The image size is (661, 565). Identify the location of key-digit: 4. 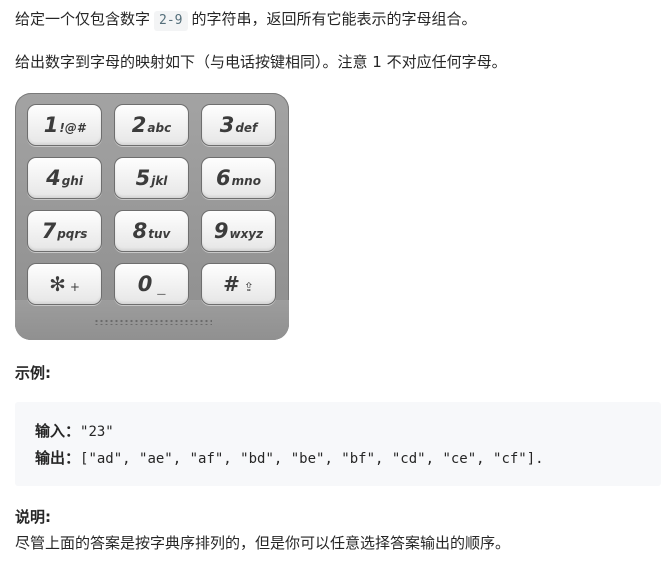
(53, 178).